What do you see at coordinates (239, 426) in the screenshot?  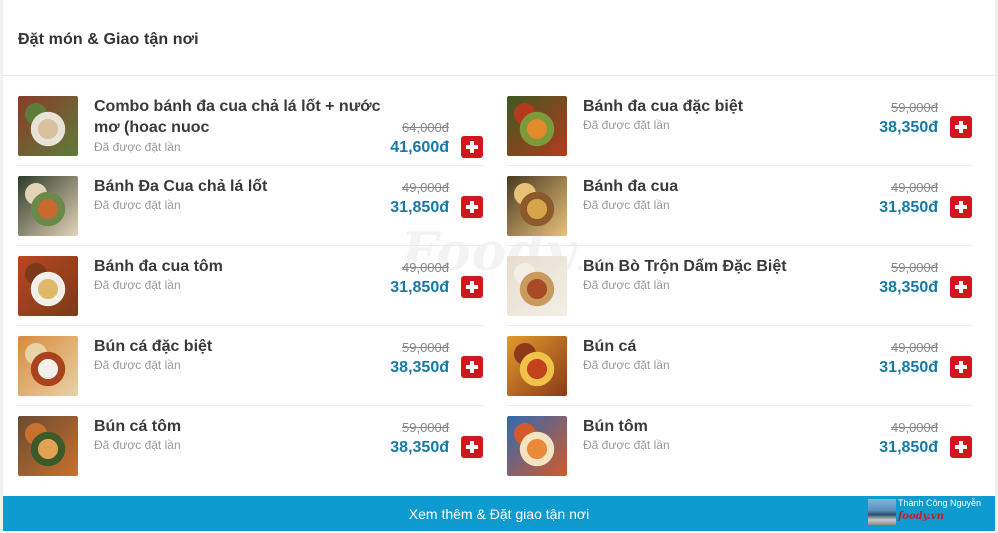 I see `dish-name: Bún cá tôm` at bounding box center [239, 426].